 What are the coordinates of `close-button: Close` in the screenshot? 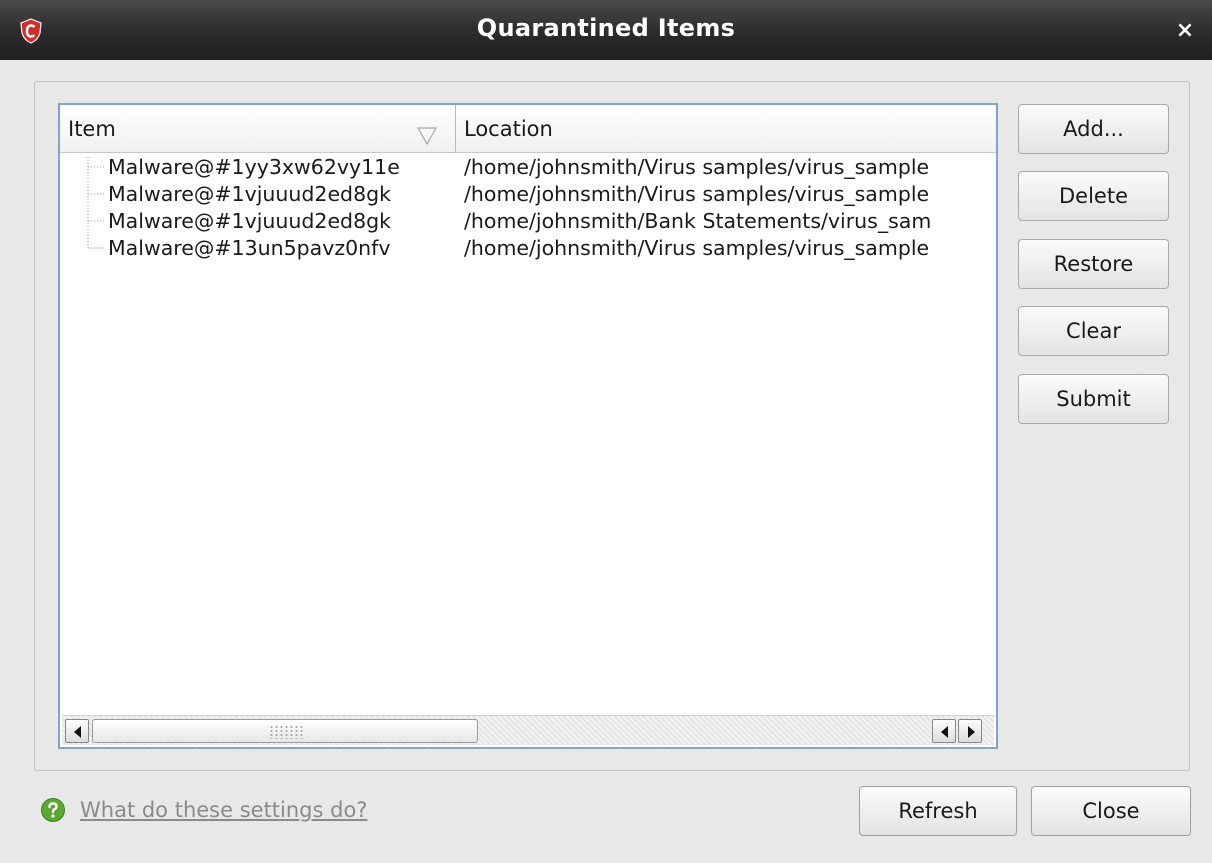 It's located at (1111, 811).